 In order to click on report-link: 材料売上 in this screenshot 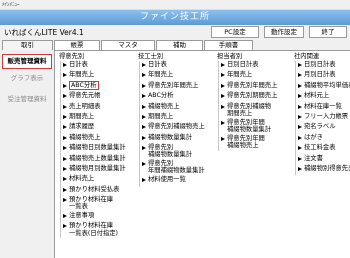, I will do `click(98, 180)`.